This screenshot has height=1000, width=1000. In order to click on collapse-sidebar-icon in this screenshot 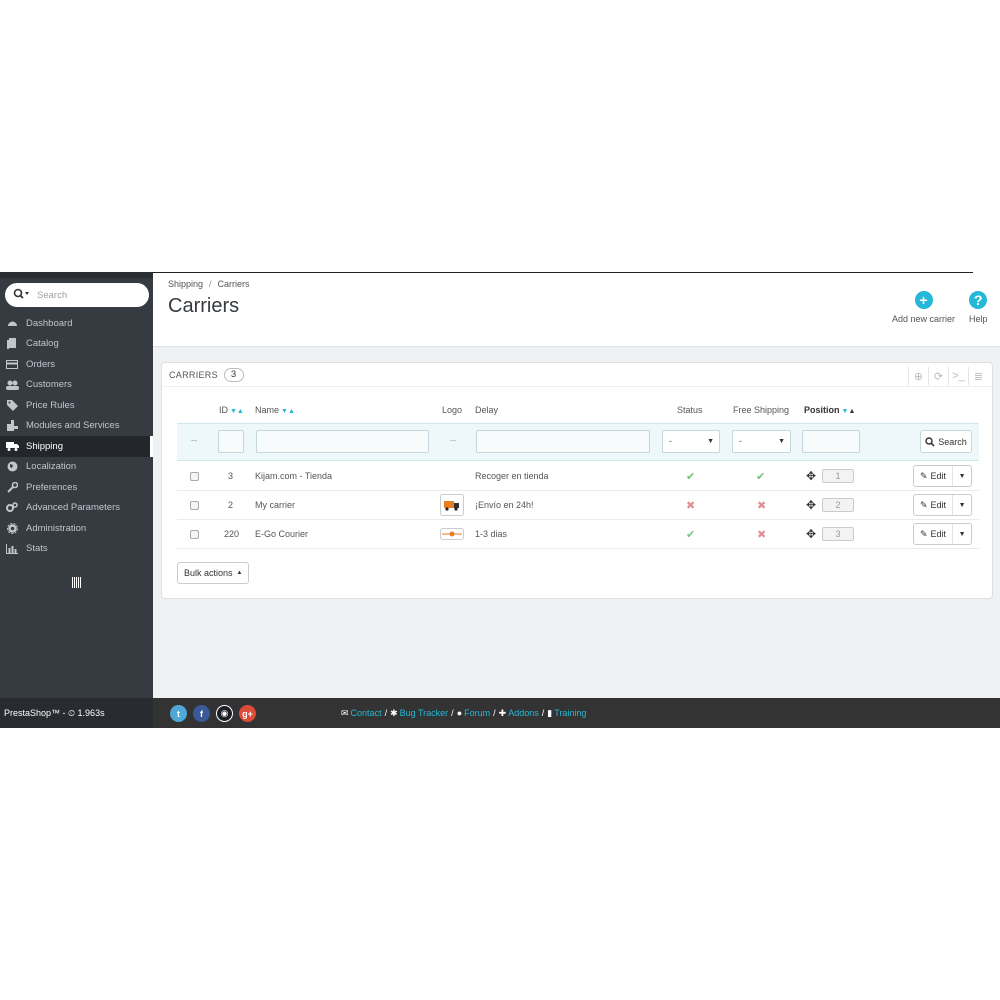, I will do `click(76, 584)`.